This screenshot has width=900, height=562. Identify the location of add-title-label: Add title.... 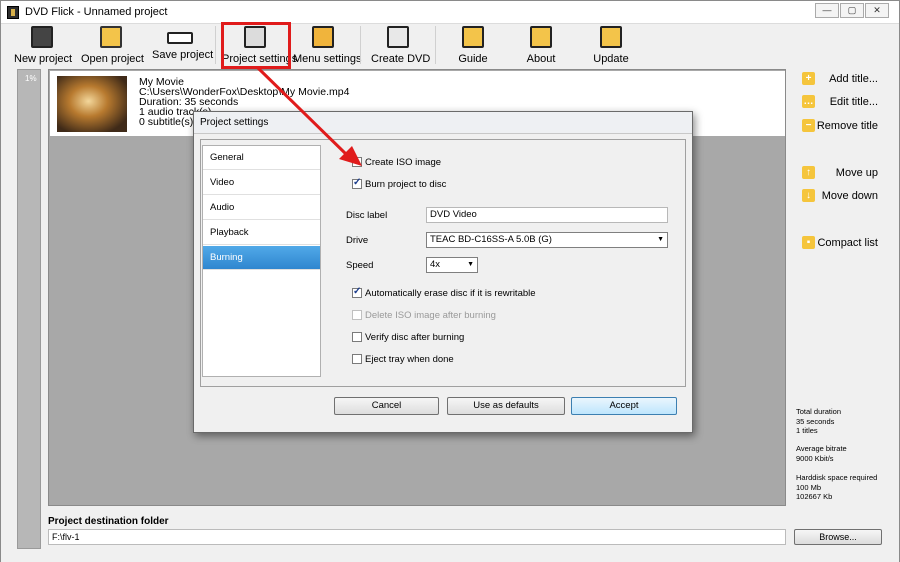
(853, 79).